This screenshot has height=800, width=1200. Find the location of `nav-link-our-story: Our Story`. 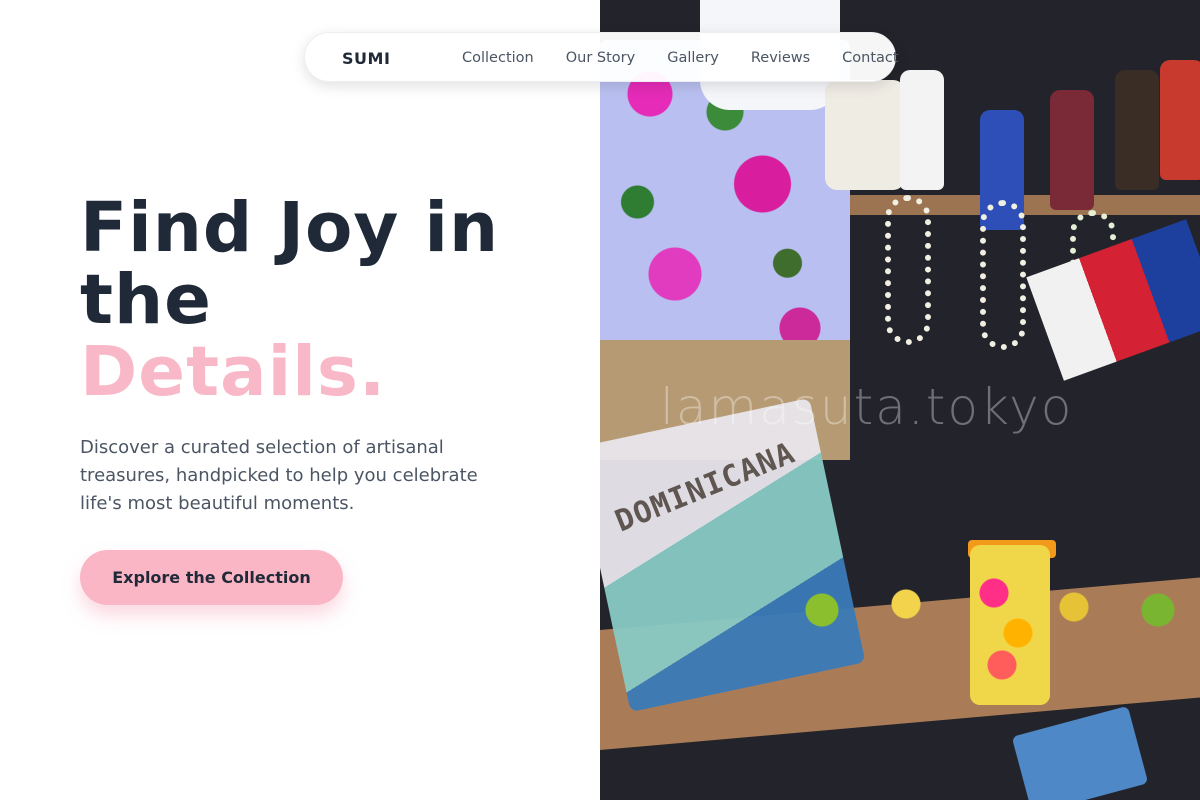

nav-link-our-story: Our Story is located at coordinates (600, 58).